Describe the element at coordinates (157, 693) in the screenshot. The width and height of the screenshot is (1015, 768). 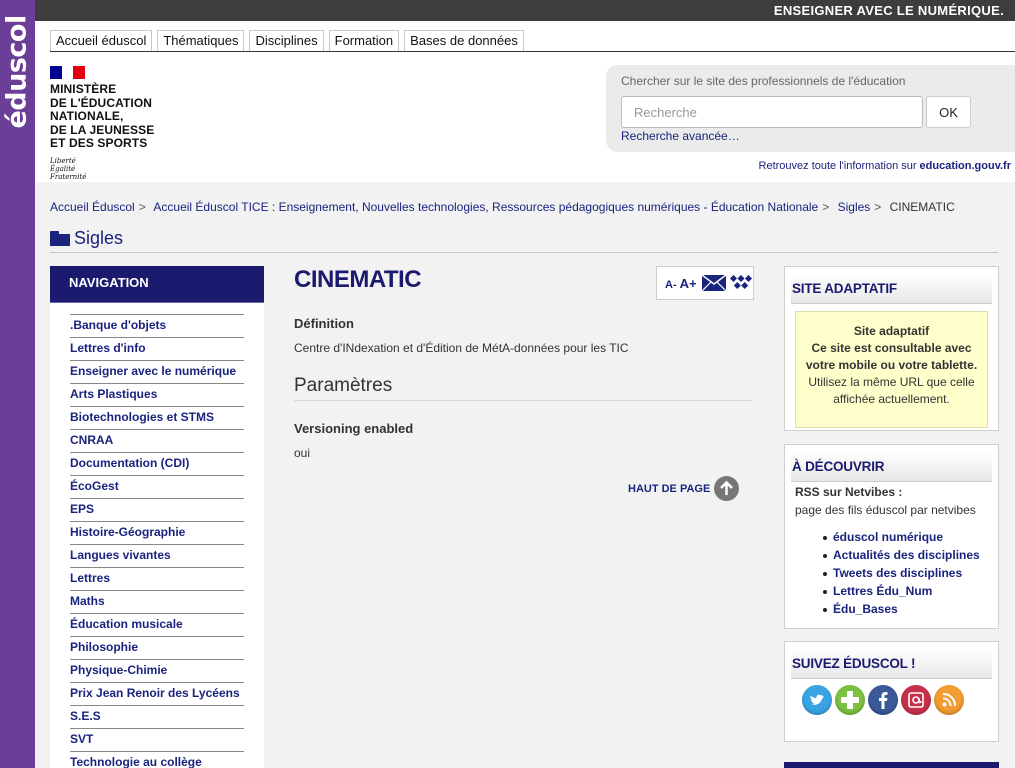
I see `nav-item: Prix Jean Renoir des Lycéens` at that location.